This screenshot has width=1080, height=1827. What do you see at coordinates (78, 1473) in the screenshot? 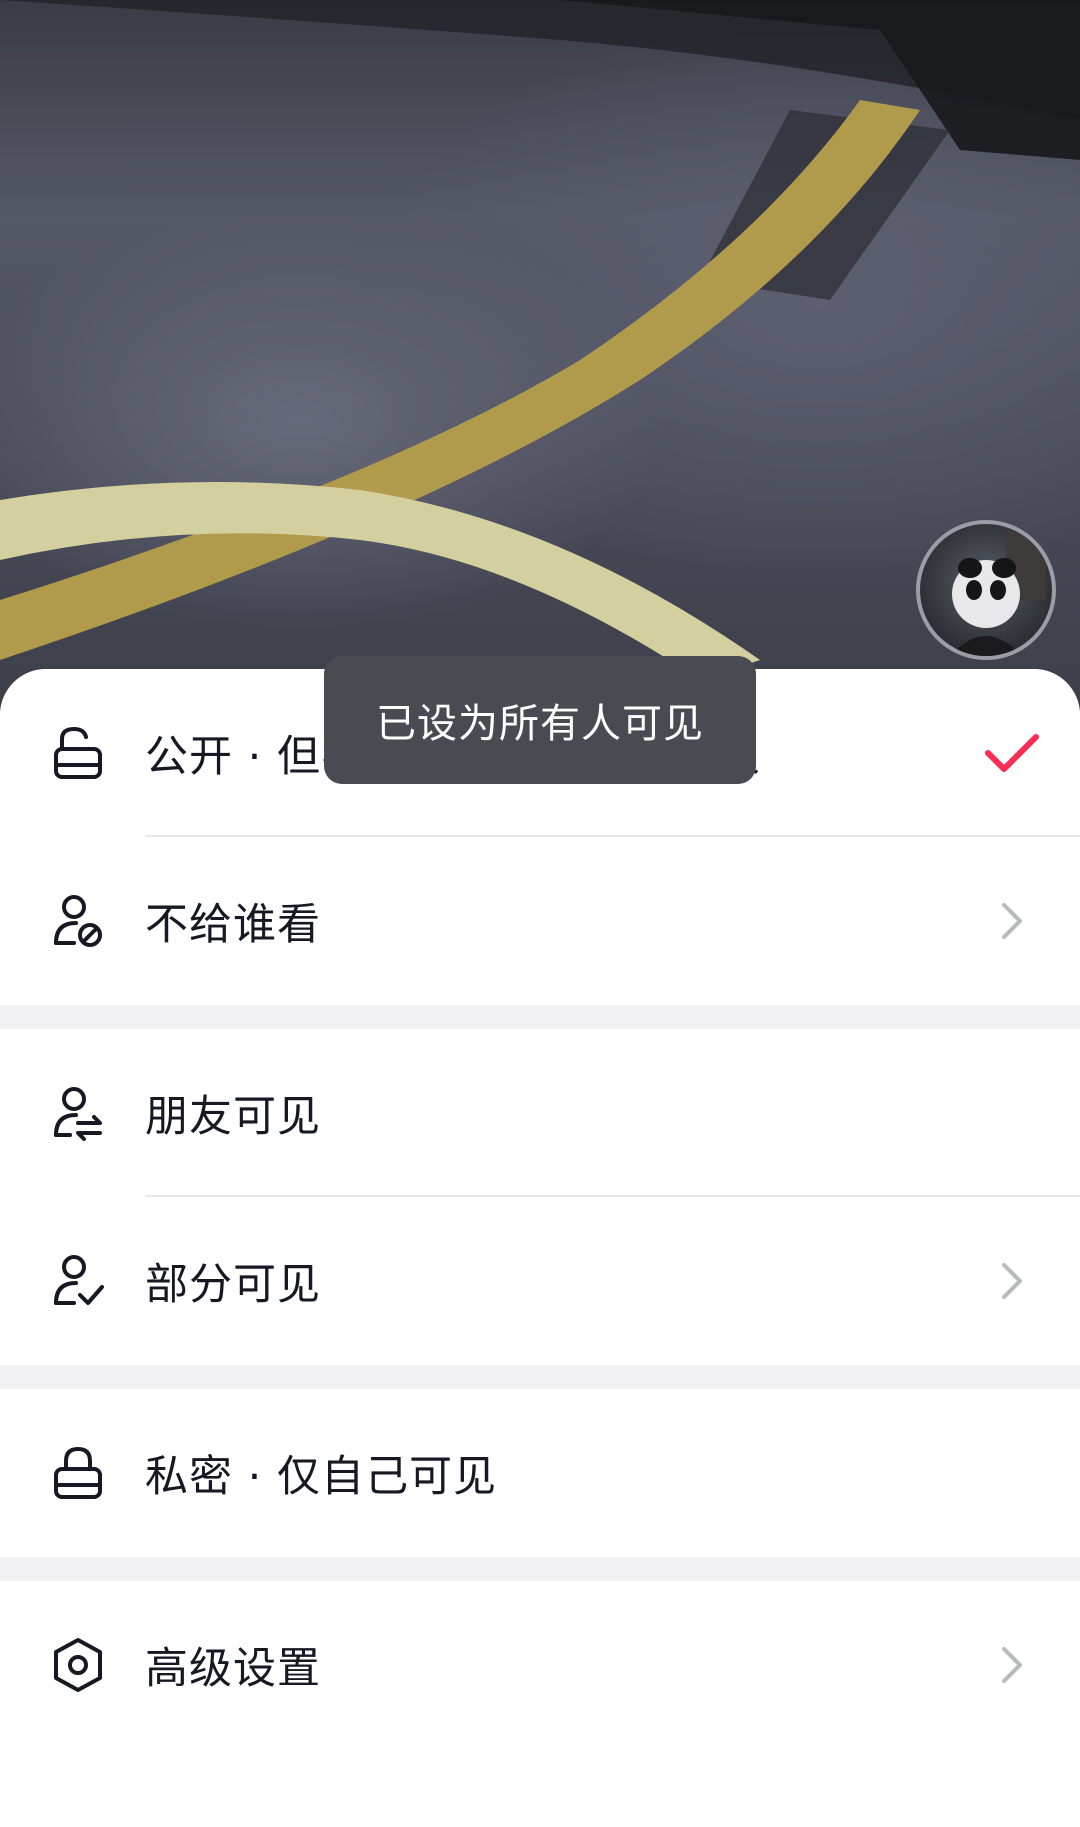
I see `lock-icon` at bounding box center [78, 1473].